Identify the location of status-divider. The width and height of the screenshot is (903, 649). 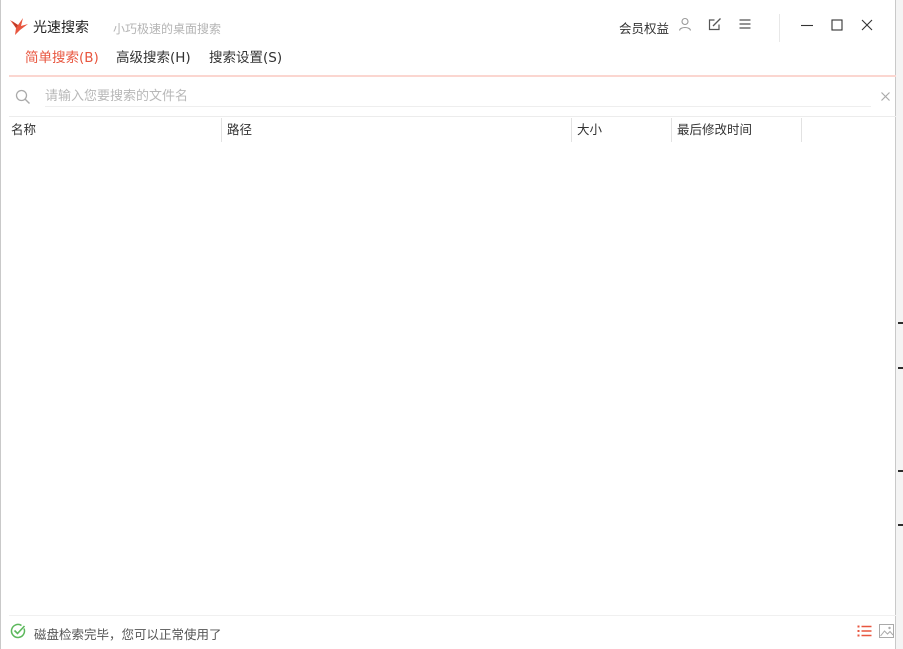
(453, 615).